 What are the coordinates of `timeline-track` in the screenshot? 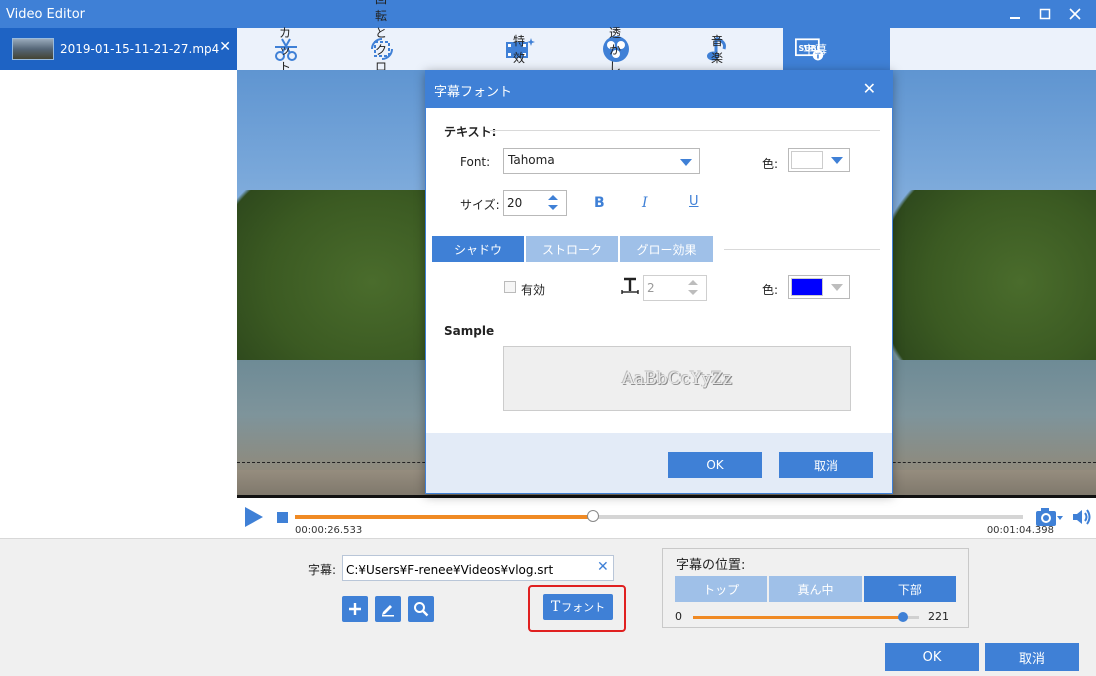 It's located at (659, 517).